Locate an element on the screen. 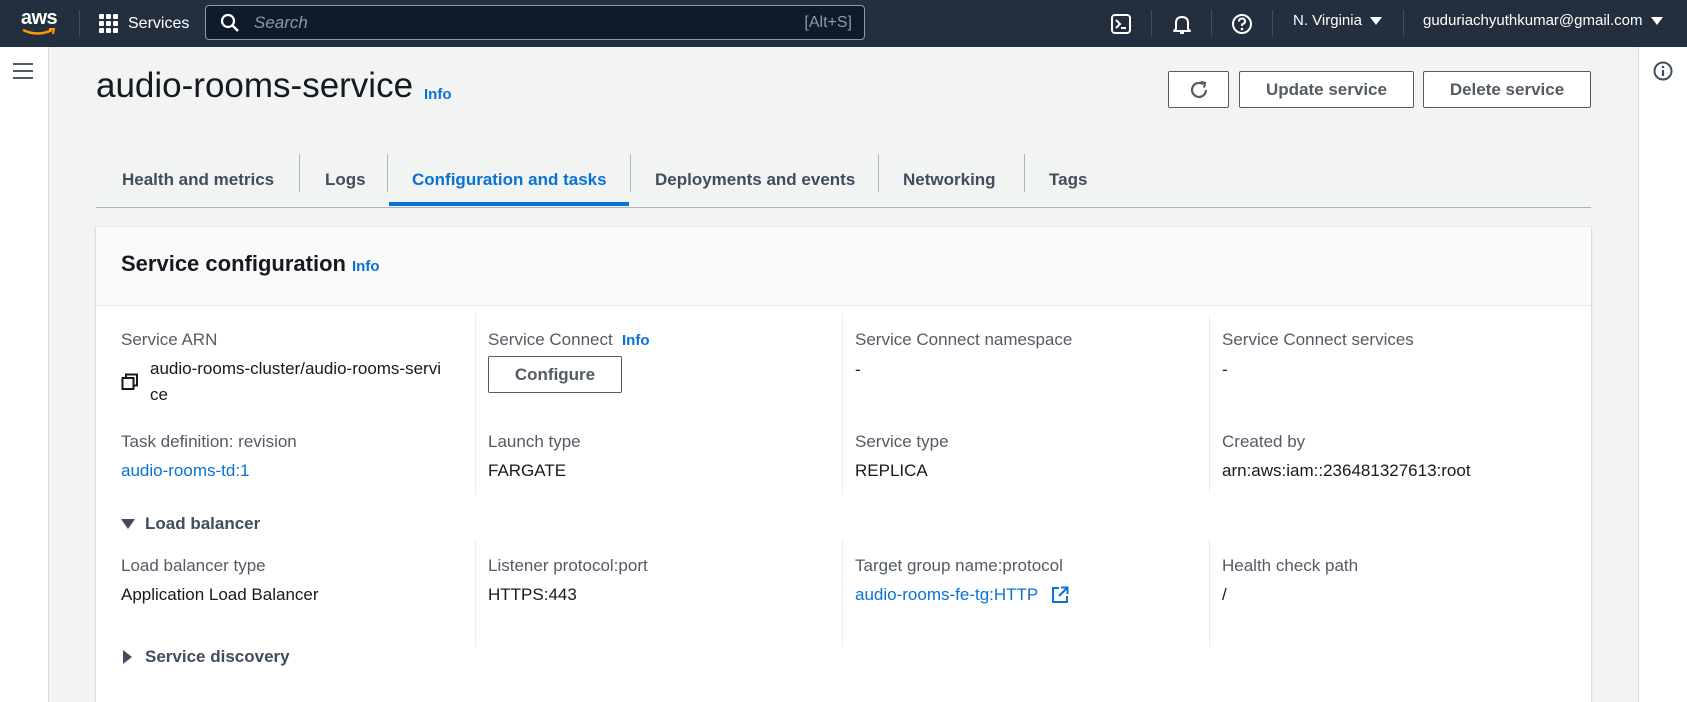  launch-type-value: FARGATE is located at coordinates (527, 470).